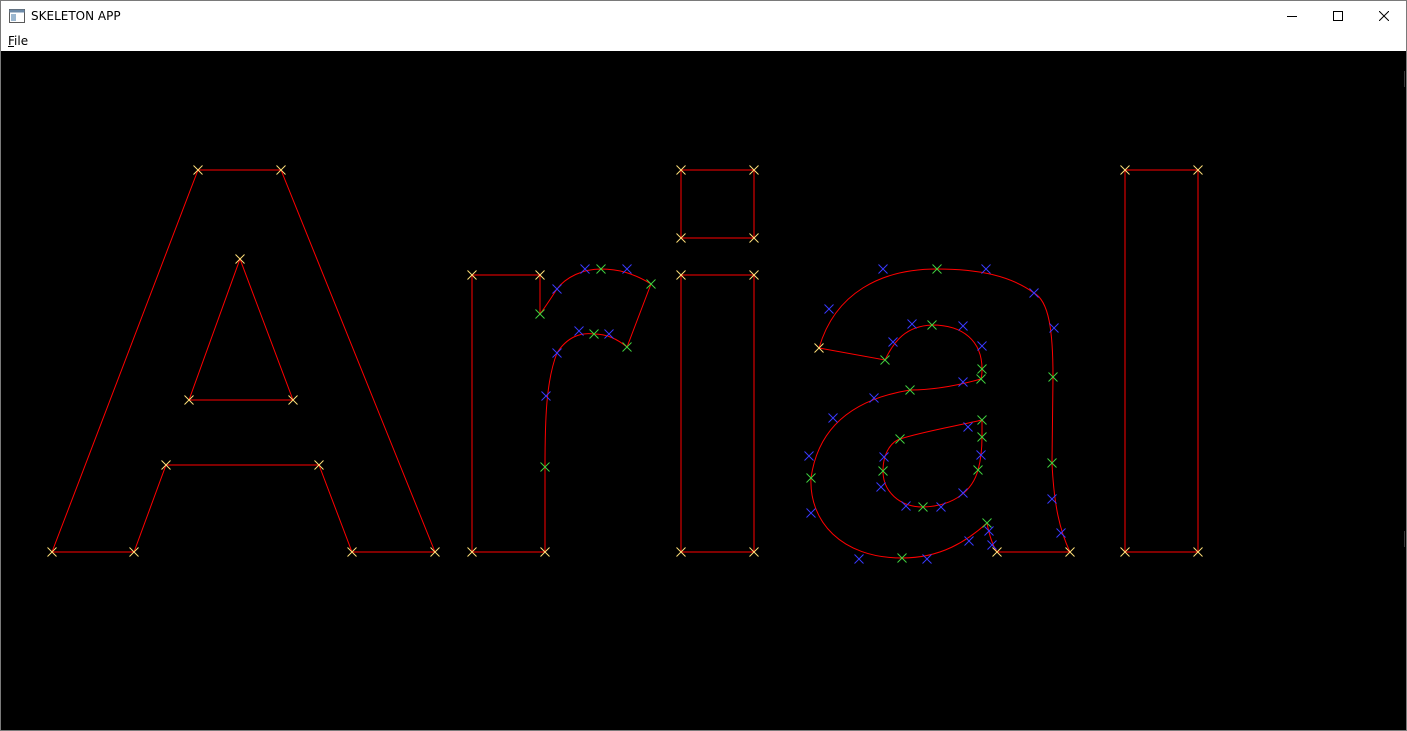 This screenshot has width=1407, height=731. I want to click on maximize-button, so click(1338, 16).